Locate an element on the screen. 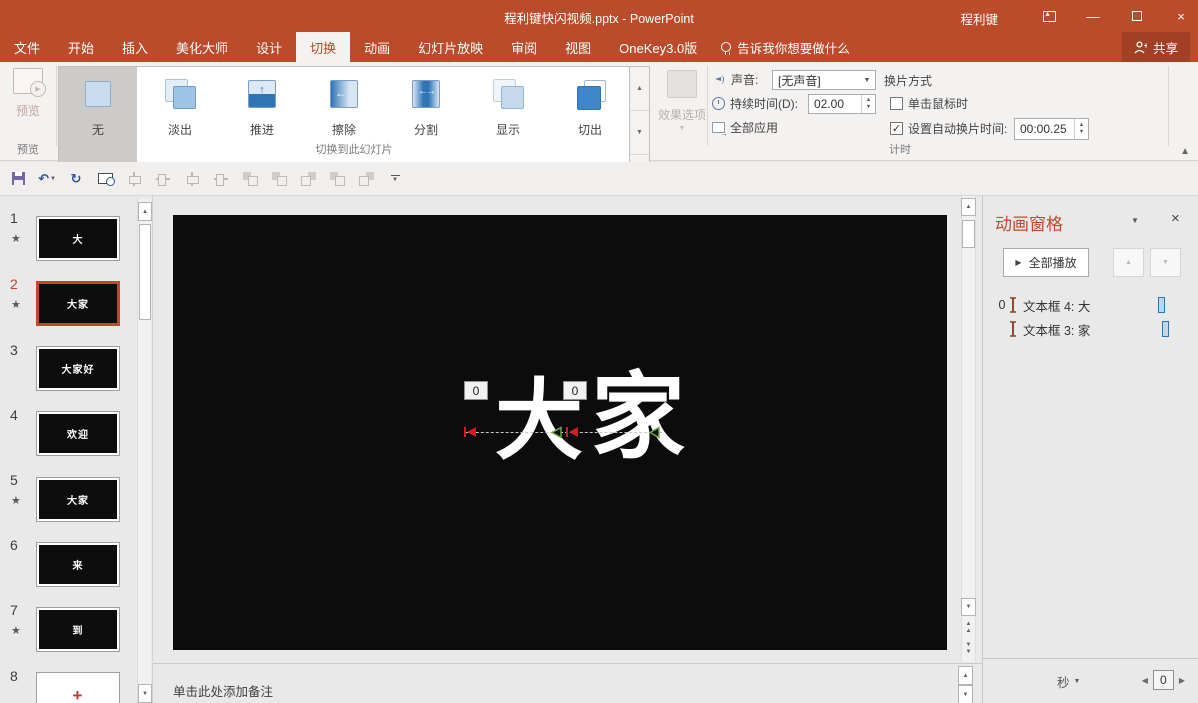 The height and width of the screenshot is (703, 1198). scrollbar-track is located at coordinates (968, 429).